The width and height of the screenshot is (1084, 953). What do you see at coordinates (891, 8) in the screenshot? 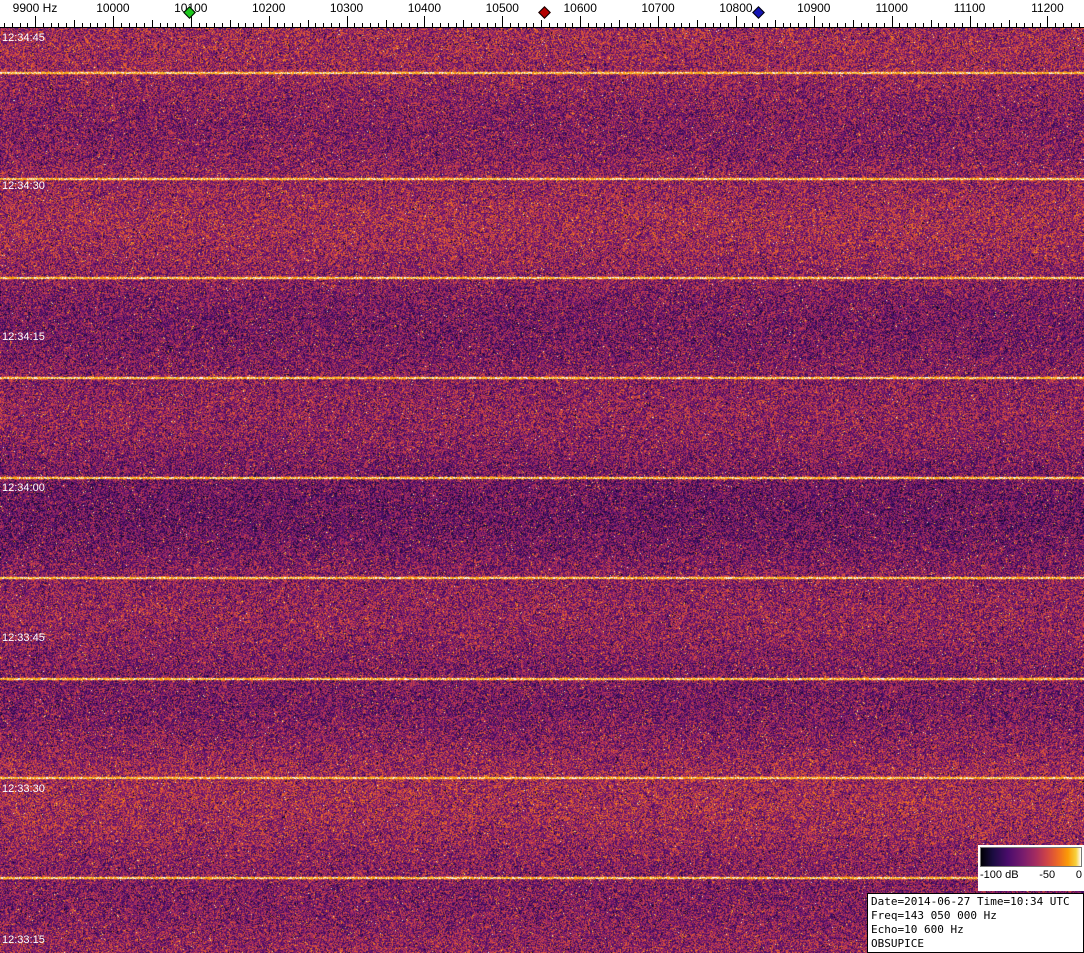
I see `ruler-frequency-label: 11000` at bounding box center [891, 8].